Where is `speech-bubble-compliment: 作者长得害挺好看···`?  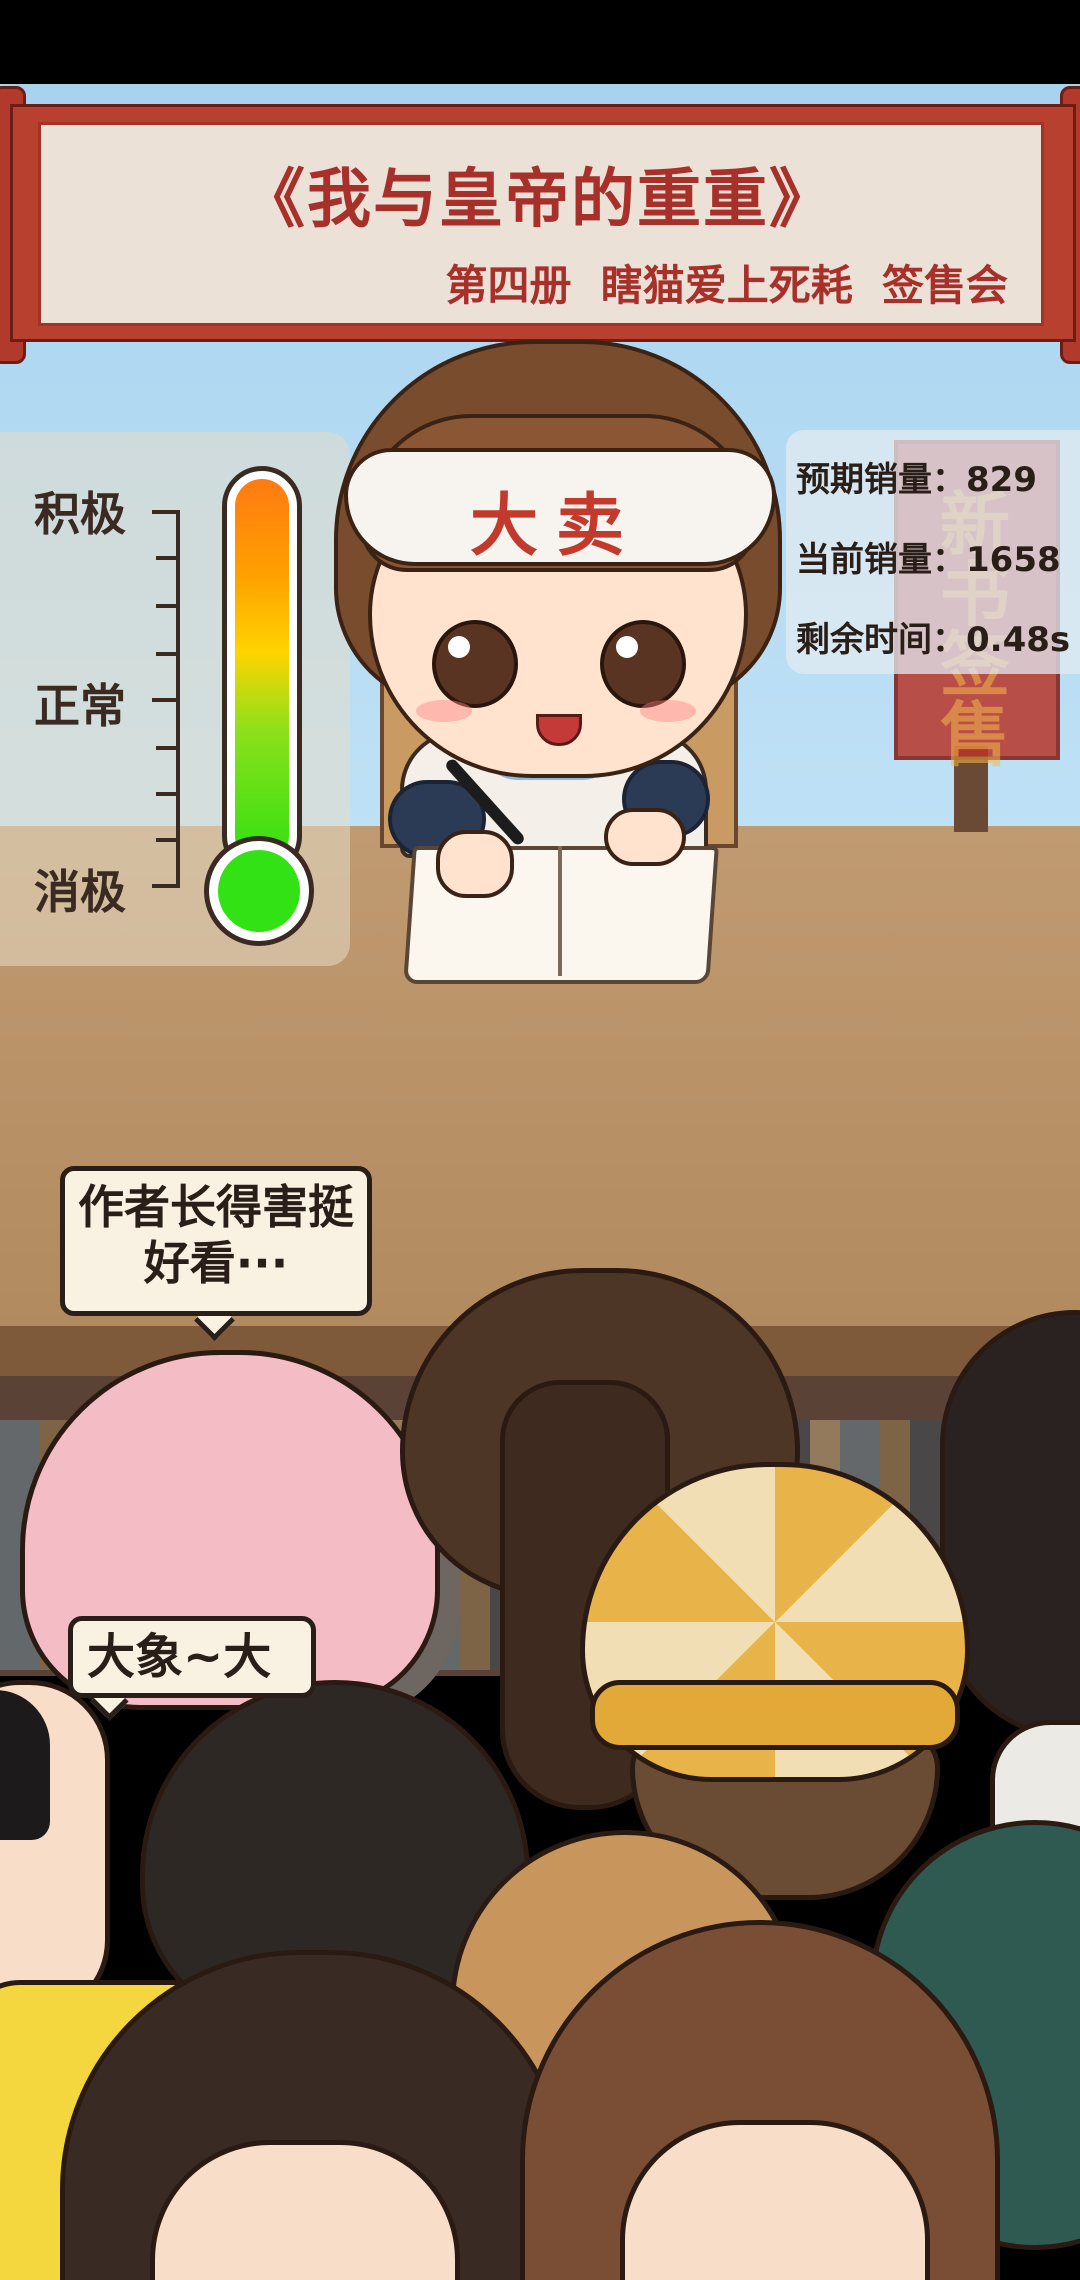
speech-bubble-compliment: 作者长得害挺好看··· is located at coordinates (216, 1241).